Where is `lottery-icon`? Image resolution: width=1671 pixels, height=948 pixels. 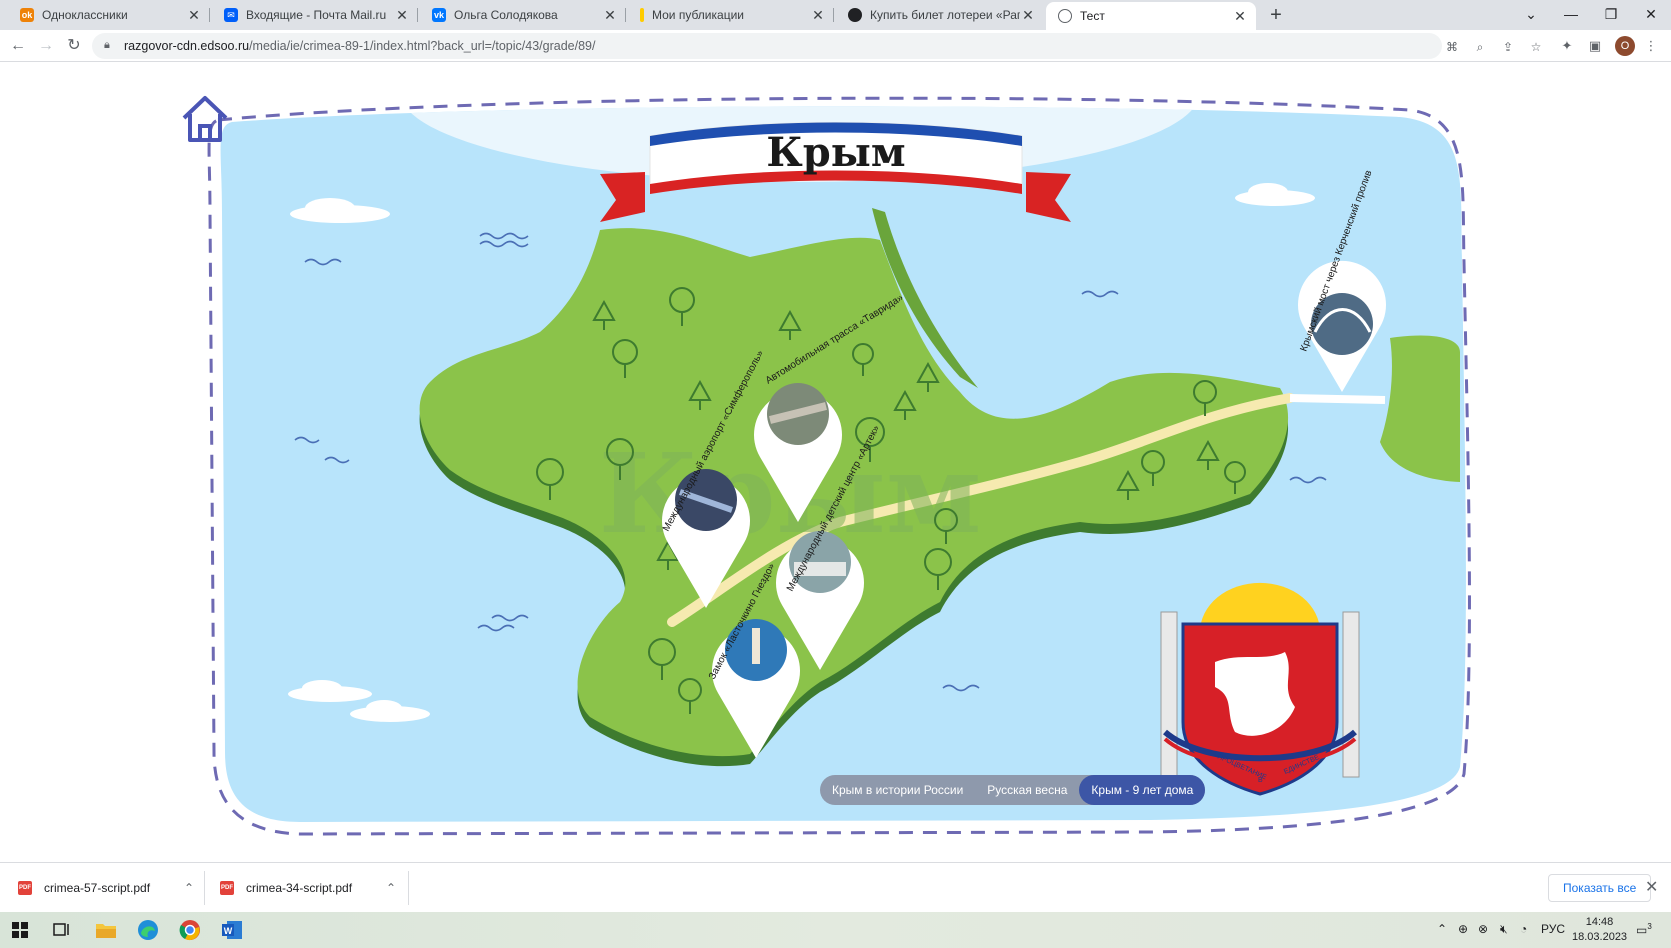 lottery-icon is located at coordinates (855, 15).